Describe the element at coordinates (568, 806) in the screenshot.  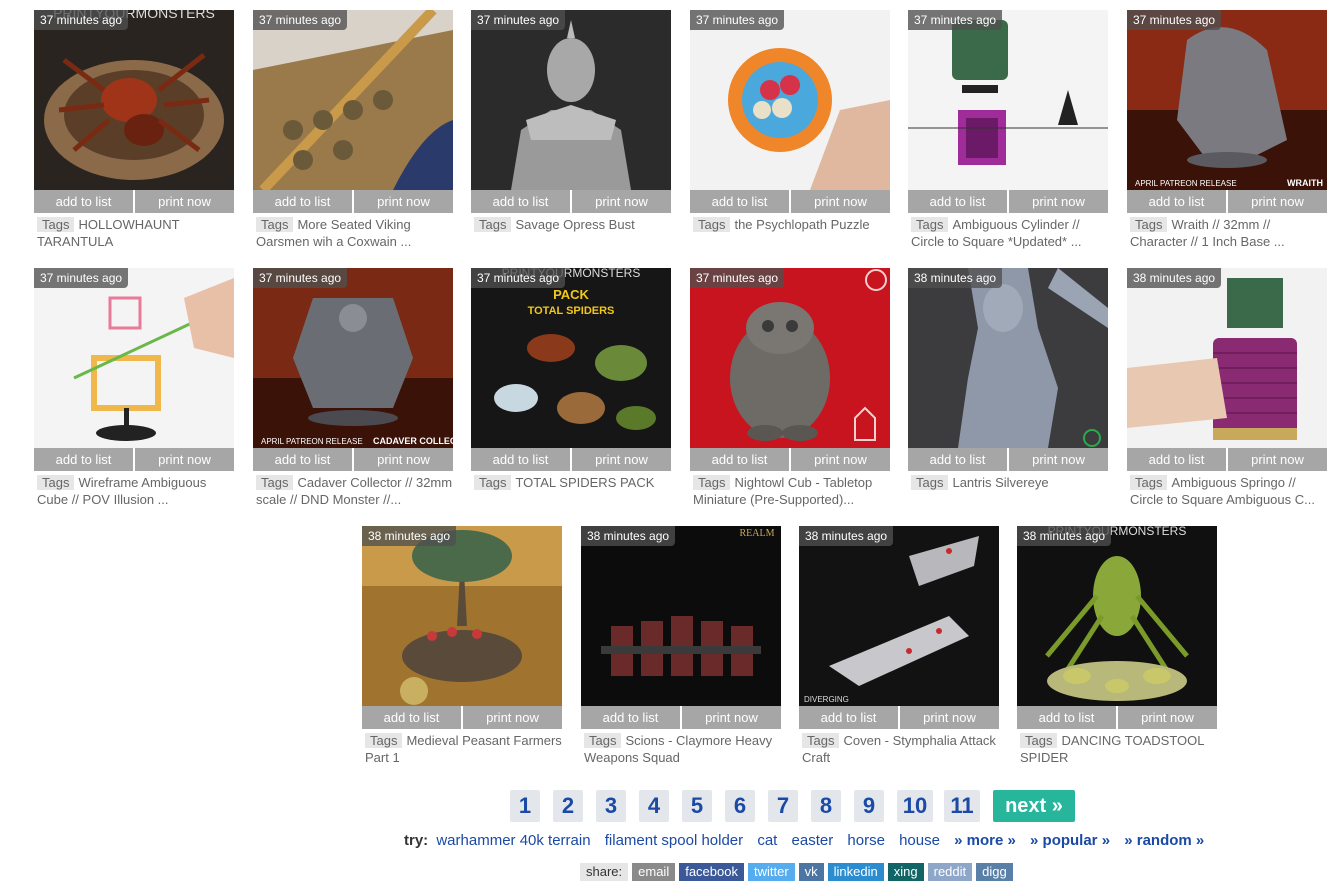
I see `page-link-2: 2` at that location.